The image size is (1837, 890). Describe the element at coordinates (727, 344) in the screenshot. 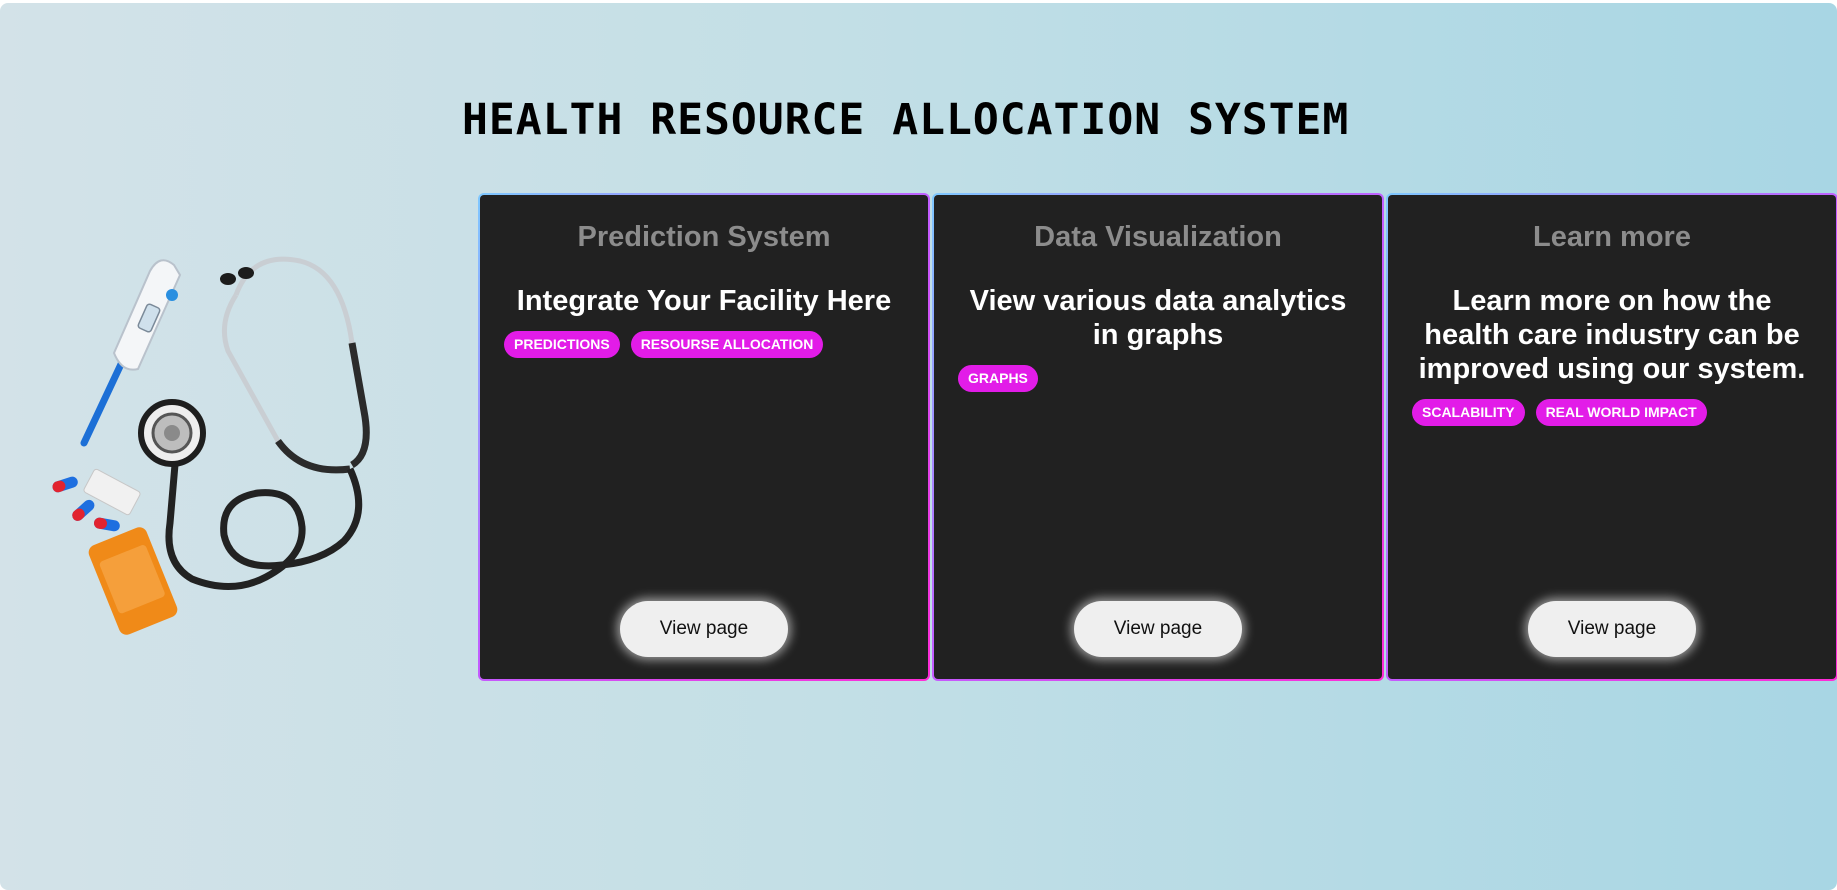

I see `tag-resourse-allocation: RESOURSE ALLOCATION` at that location.